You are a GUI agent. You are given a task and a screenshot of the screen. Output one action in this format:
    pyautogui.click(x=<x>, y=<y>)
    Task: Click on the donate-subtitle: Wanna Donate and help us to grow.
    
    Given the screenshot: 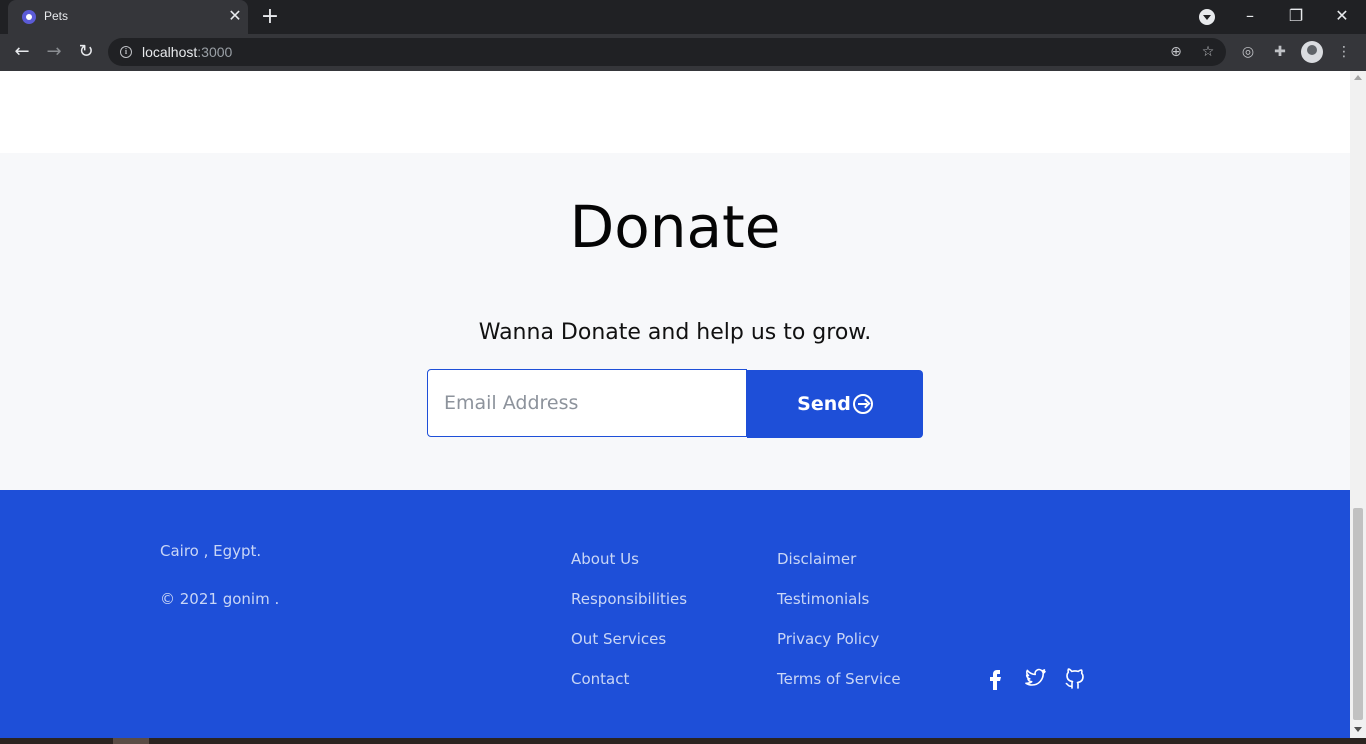 What is the action you would take?
    pyautogui.click(x=675, y=332)
    